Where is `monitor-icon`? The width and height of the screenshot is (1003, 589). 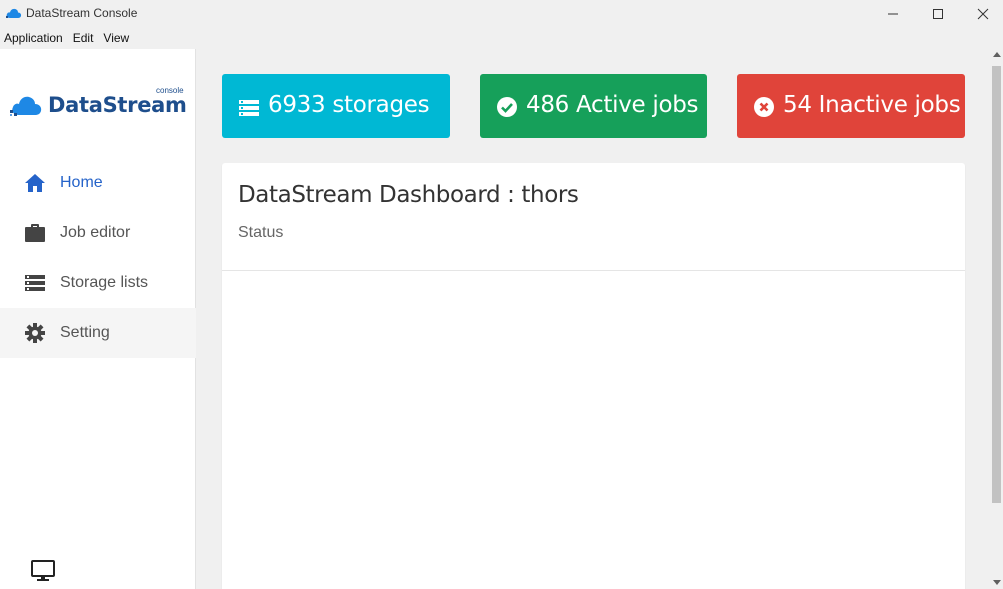 monitor-icon is located at coordinates (43, 571).